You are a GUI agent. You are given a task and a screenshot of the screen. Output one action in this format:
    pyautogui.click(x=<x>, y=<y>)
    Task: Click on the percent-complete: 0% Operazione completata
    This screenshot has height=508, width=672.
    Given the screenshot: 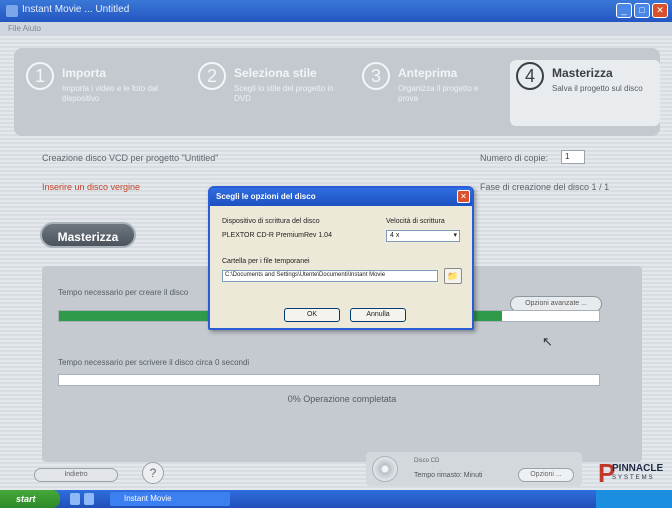 What is the action you would take?
    pyautogui.click(x=342, y=399)
    